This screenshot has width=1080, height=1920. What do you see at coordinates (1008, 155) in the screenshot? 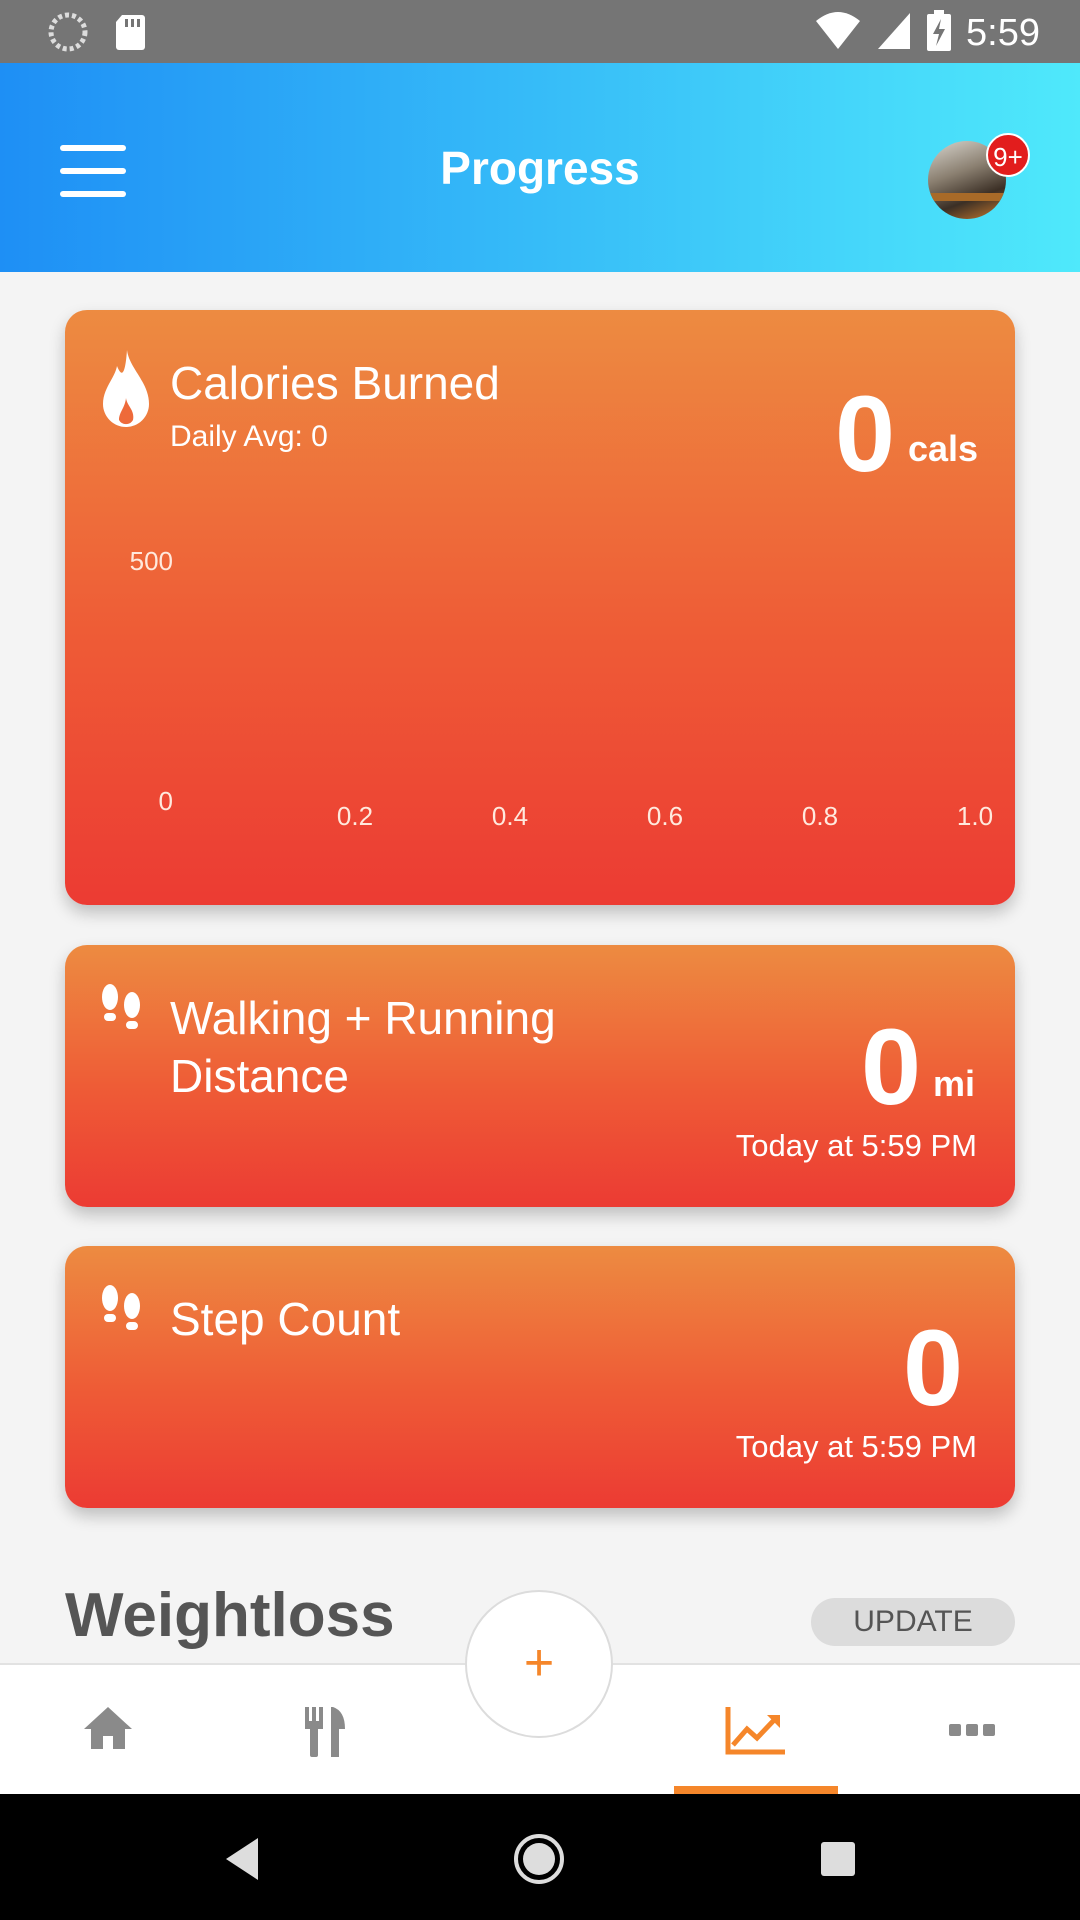
I see `notification-badge: 9+` at bounding box center [1008, 155].